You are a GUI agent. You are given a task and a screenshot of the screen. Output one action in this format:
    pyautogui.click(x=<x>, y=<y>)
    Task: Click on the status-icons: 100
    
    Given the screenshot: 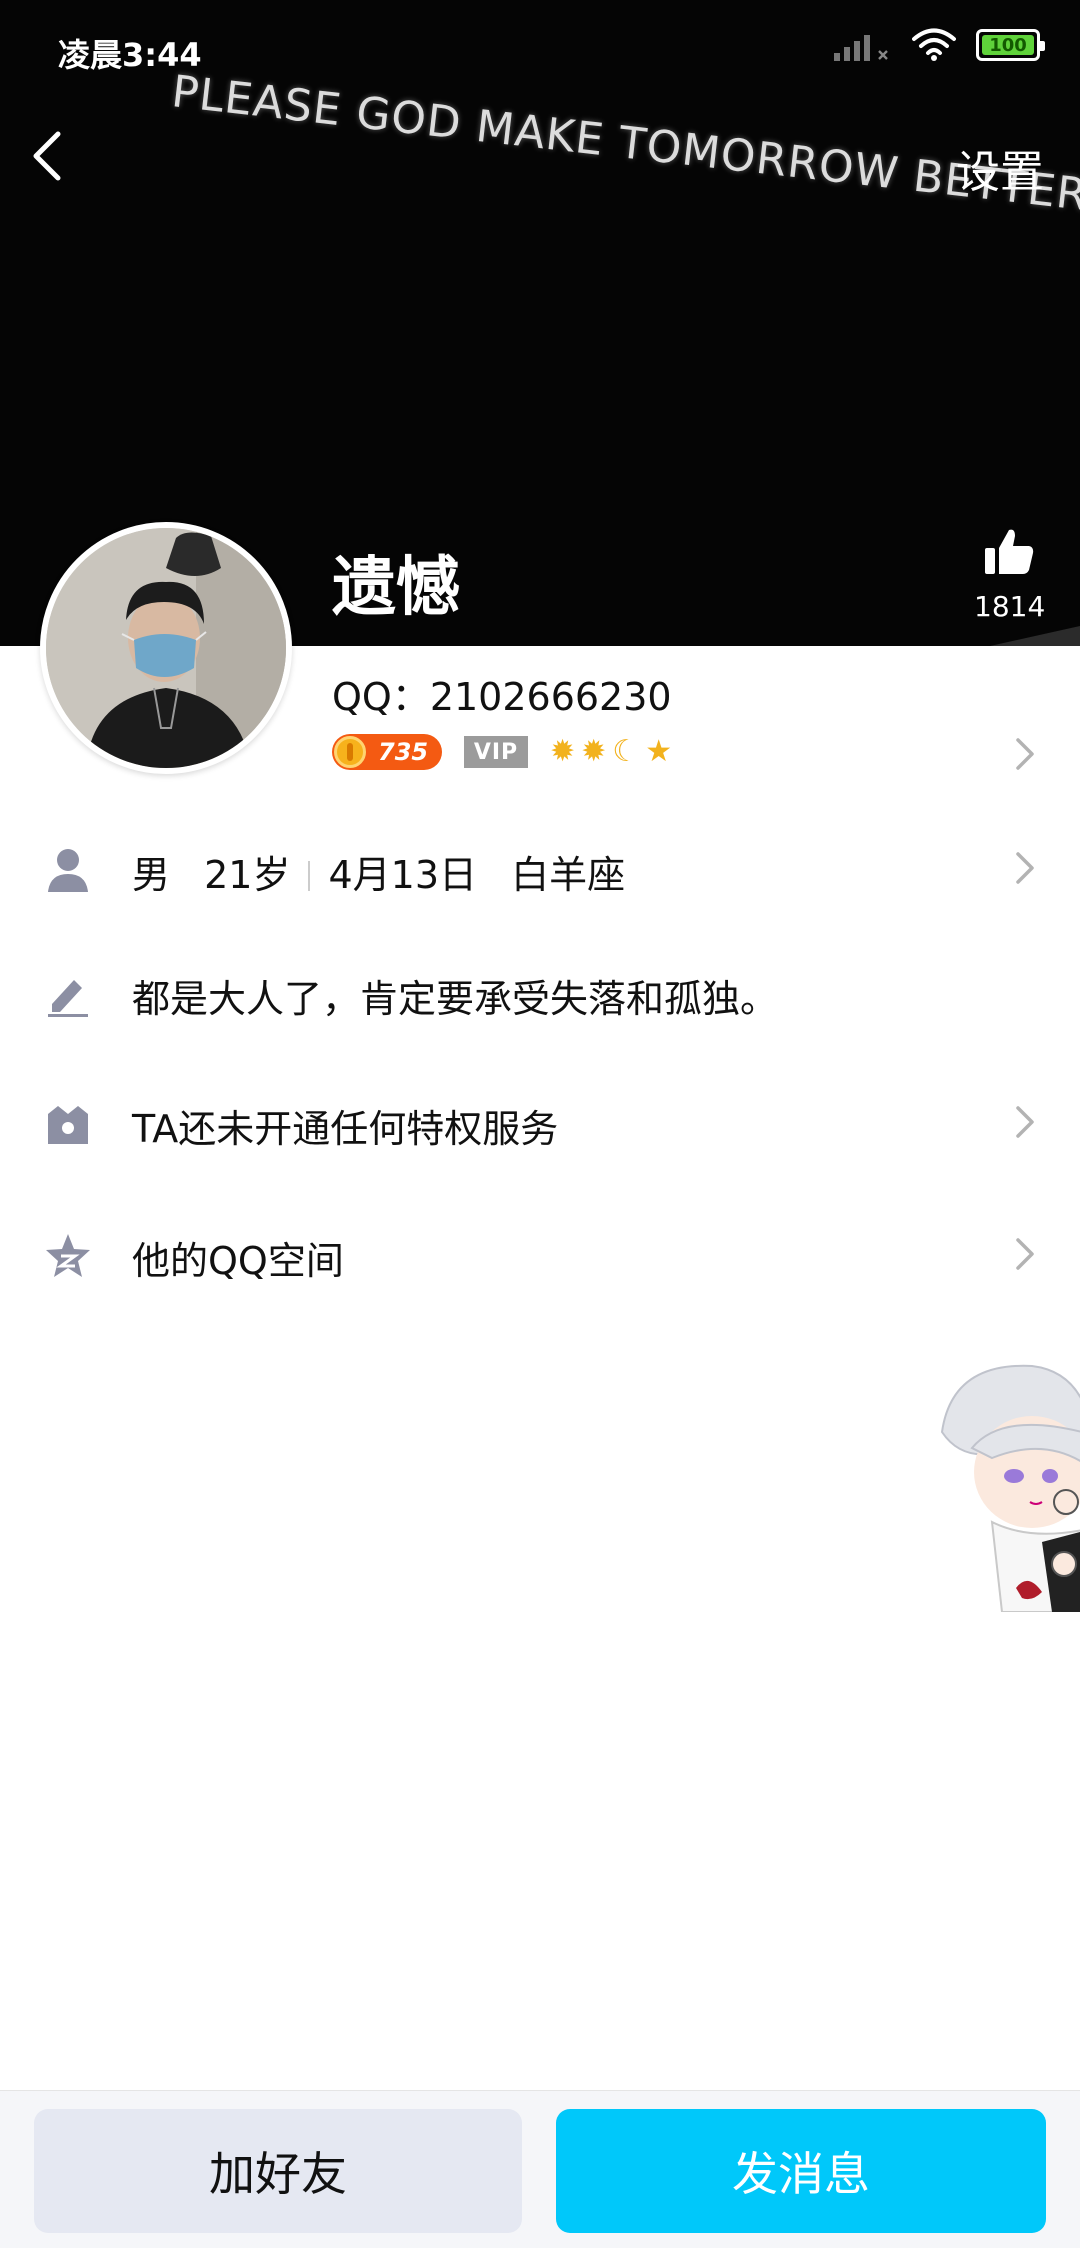 What is the action you would take?
    pyautogui.click(x=939, y=45)
    